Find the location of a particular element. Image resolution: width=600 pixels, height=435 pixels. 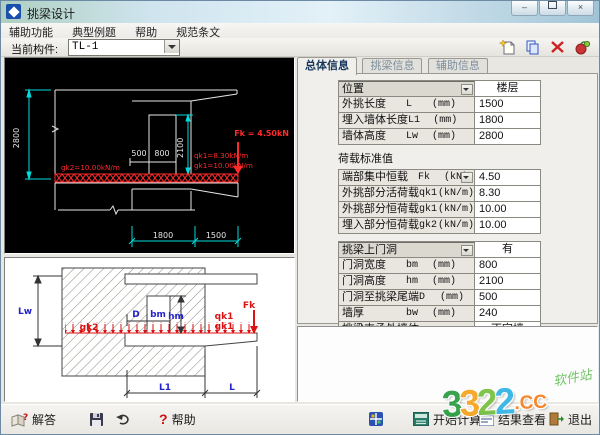

delete-component-button is located at coordinates (557, 47).